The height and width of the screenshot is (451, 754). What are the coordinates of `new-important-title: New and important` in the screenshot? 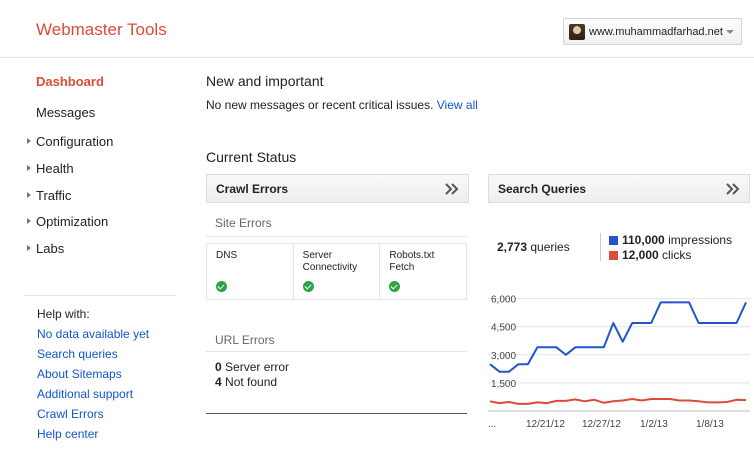 It's located at (265, 81).